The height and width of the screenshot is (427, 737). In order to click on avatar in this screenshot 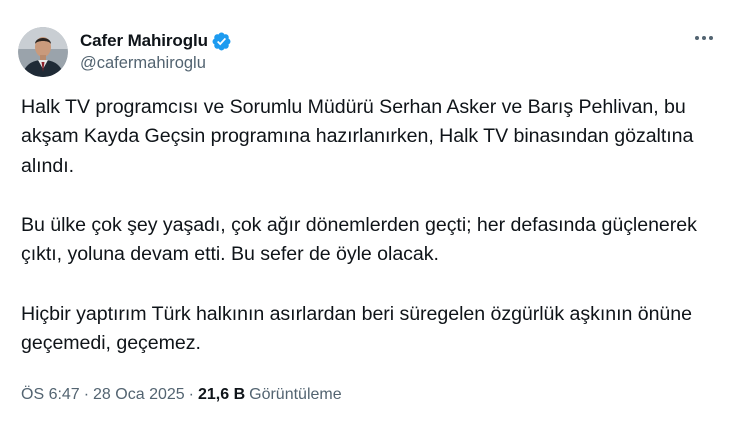, I will do `click(43, 52)`.